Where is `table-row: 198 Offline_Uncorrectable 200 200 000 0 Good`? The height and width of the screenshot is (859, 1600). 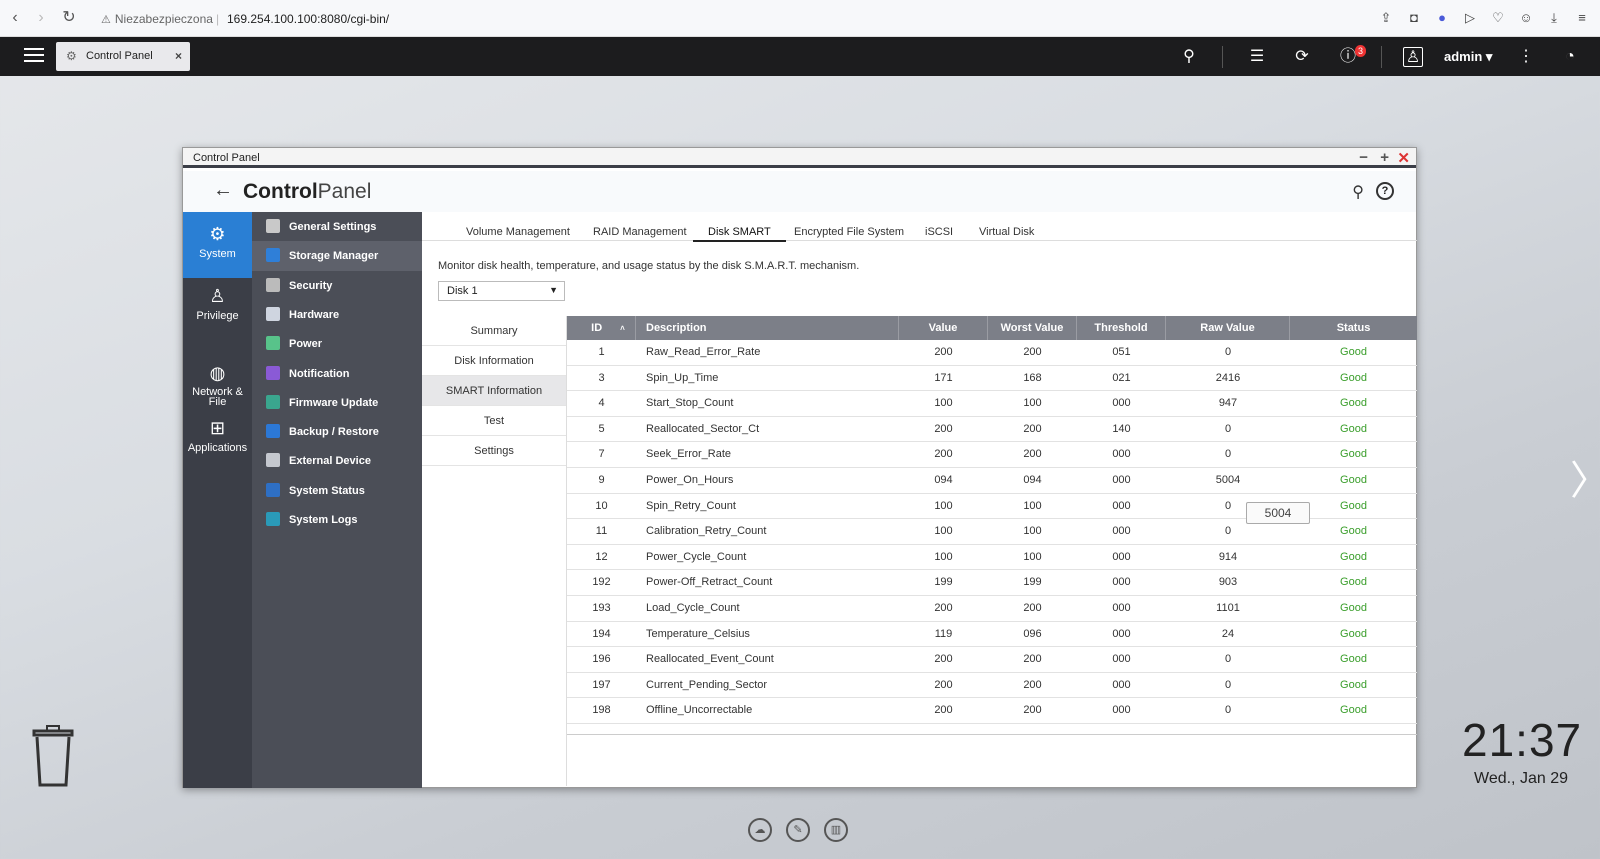 table-row: 198 Offline_Uncorrectable 200 200 000 0 Good is located at coordinates (992, 711).